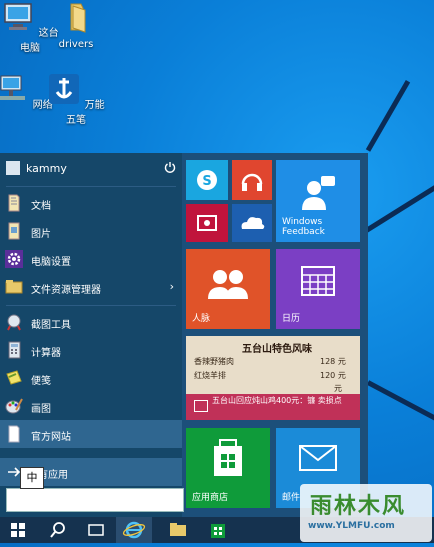  I want to click on tile-skype: S, so click(207, 180).